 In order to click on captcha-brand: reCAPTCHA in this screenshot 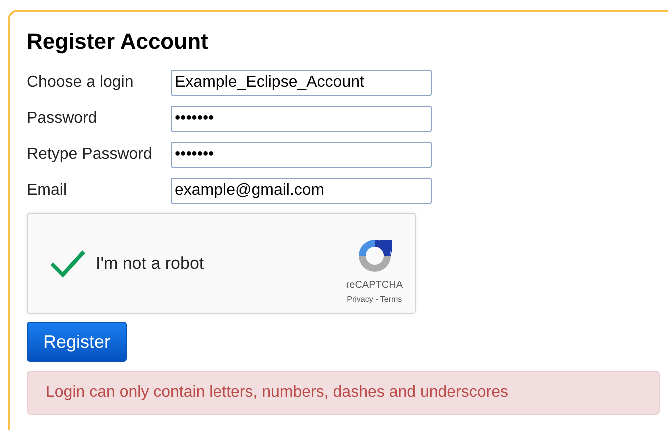, I will do `click(374, 285)`.